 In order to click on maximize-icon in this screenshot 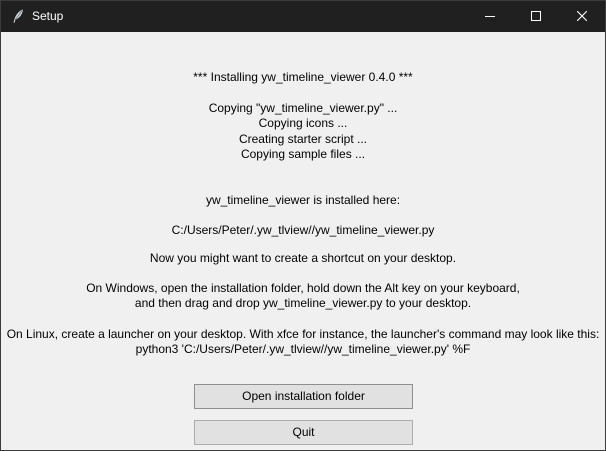, I will do `click(536, 16)`.